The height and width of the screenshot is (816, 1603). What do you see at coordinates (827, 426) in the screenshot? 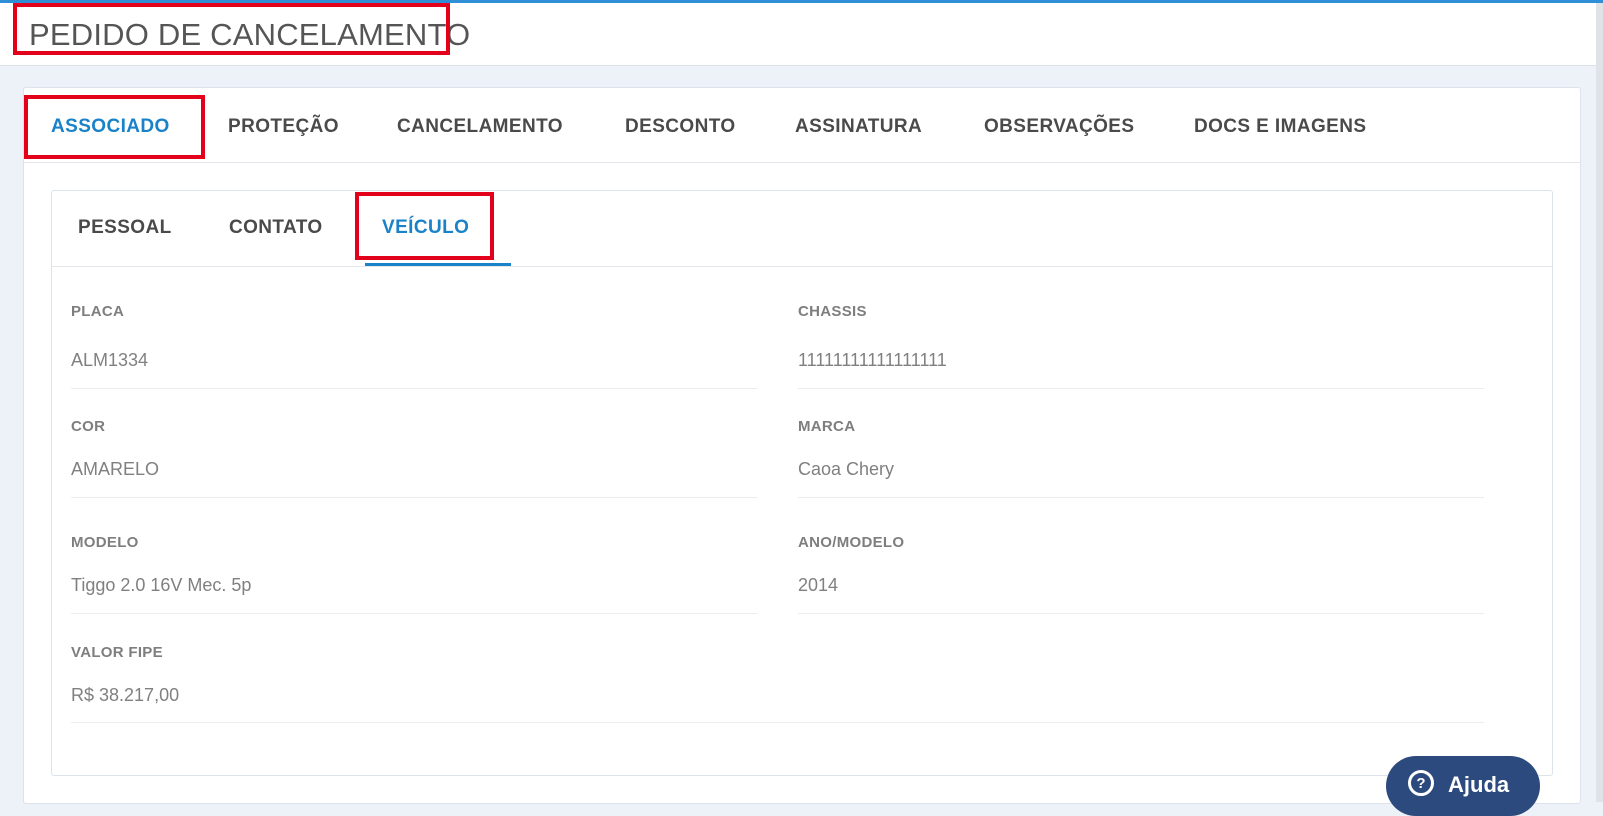
I see `field-label: MARCA` at bounding box center [827, 426].